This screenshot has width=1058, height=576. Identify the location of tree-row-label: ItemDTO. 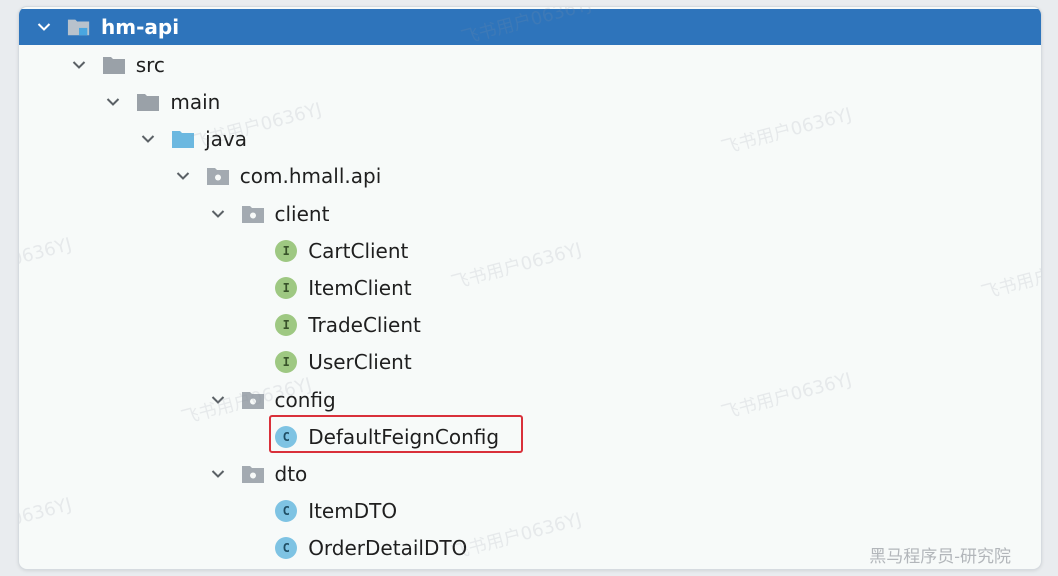
(353, 511).